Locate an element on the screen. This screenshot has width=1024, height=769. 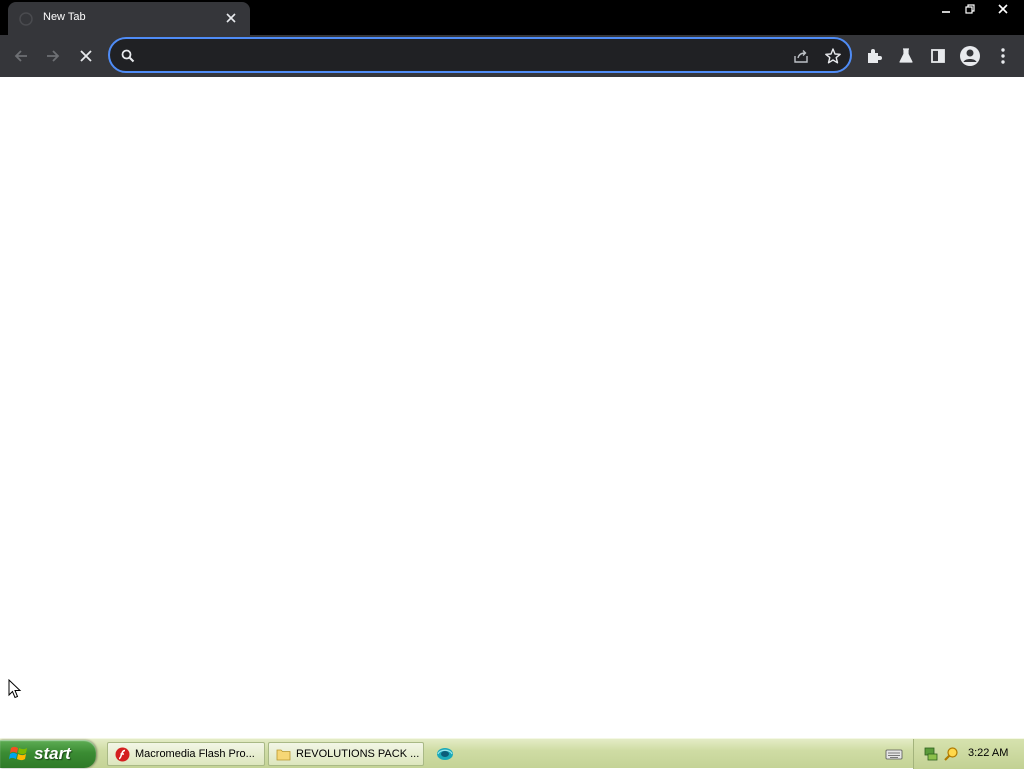
address-bar is located at coordinates (480, 55).